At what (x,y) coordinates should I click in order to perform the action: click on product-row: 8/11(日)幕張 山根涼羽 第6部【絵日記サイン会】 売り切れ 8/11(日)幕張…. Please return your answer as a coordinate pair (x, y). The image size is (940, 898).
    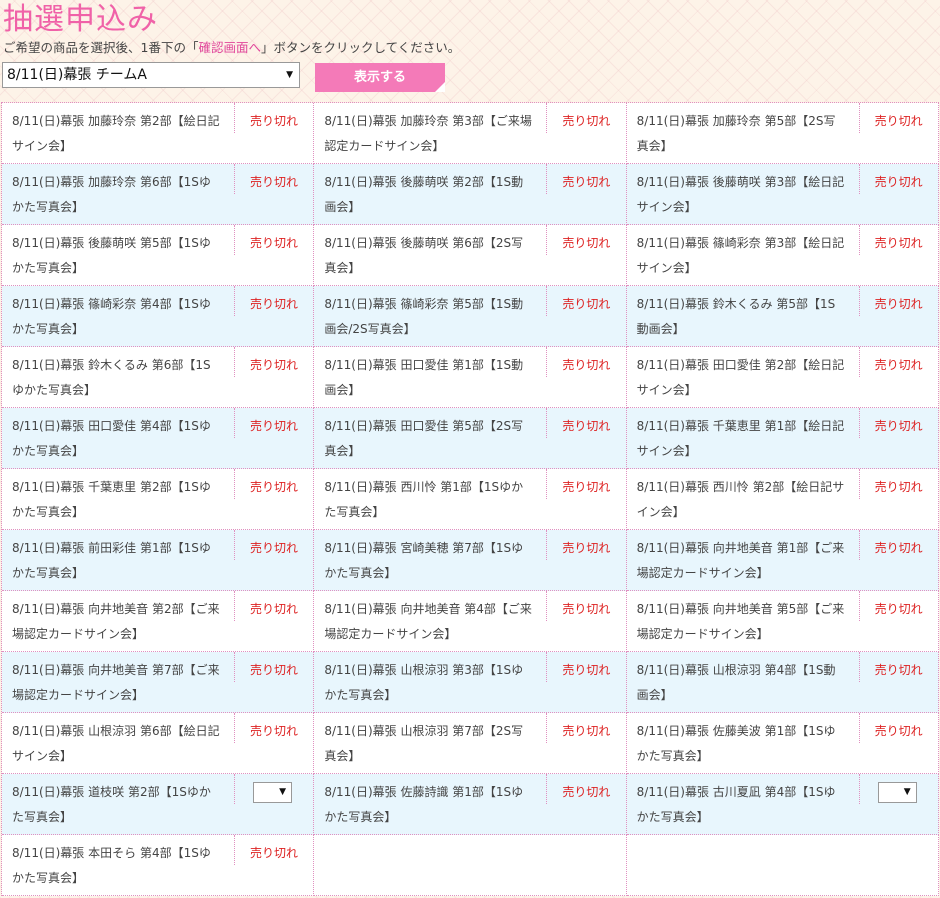
    Looking at the image, I should click on (470, 743).